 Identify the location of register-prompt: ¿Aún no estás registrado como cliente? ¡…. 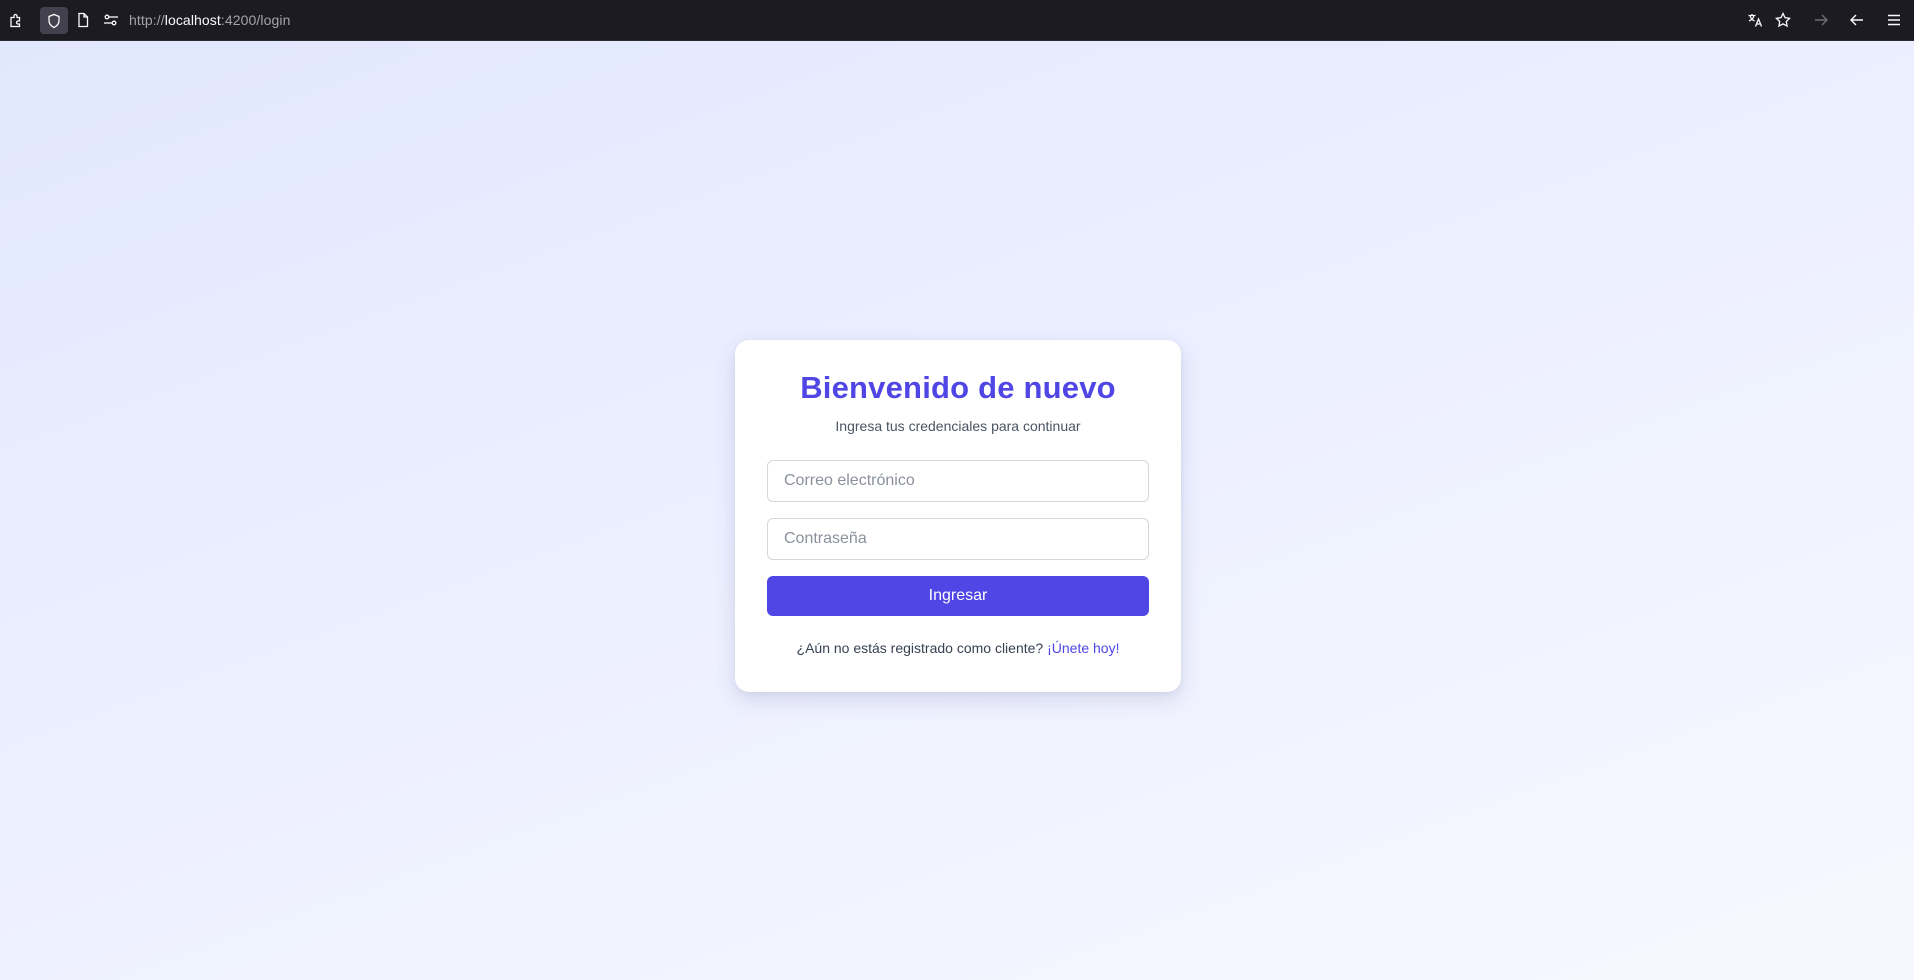
(958, 648).